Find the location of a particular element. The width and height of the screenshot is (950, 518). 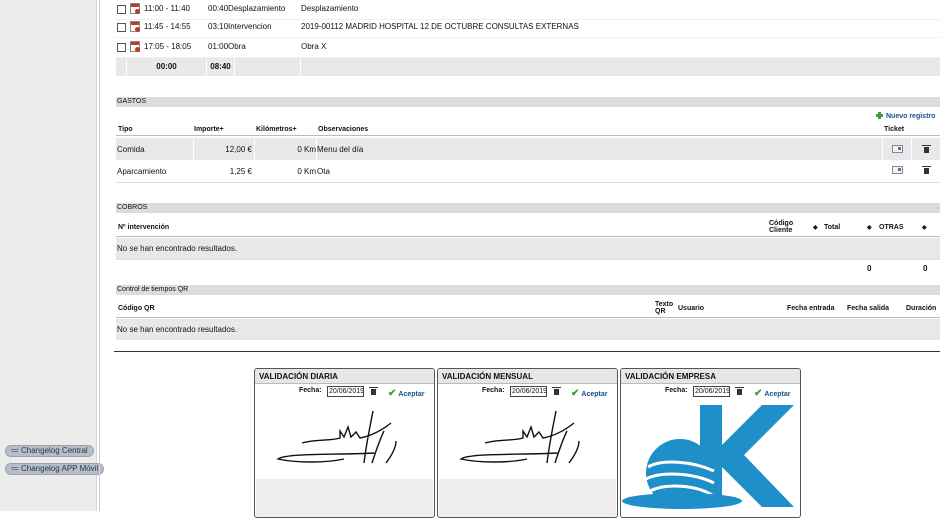

time-duration: 00:40 is located at coordinates (218, 8).